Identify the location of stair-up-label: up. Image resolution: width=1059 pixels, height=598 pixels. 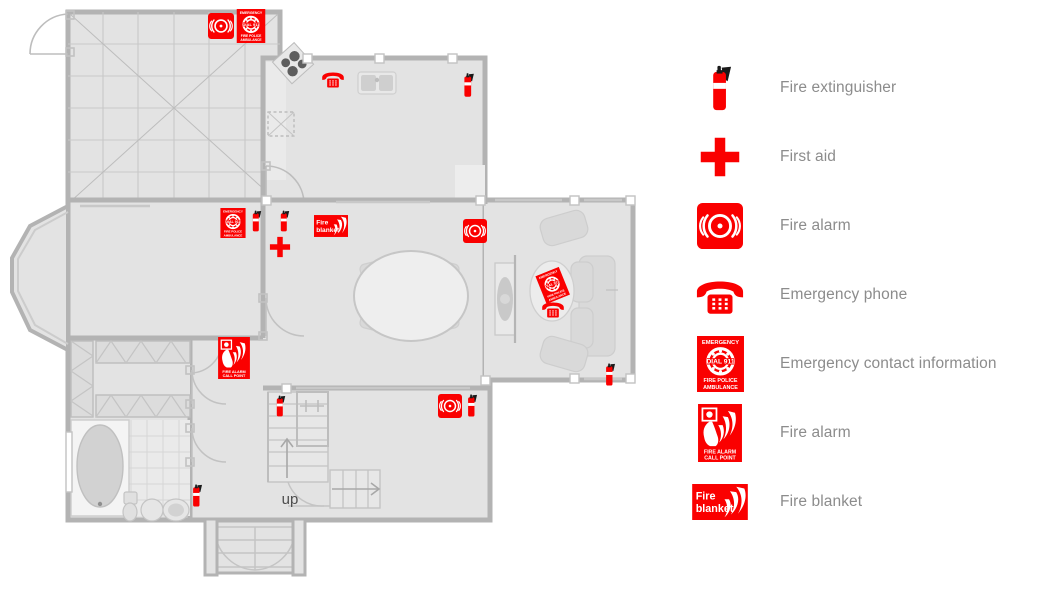
(290, 499).